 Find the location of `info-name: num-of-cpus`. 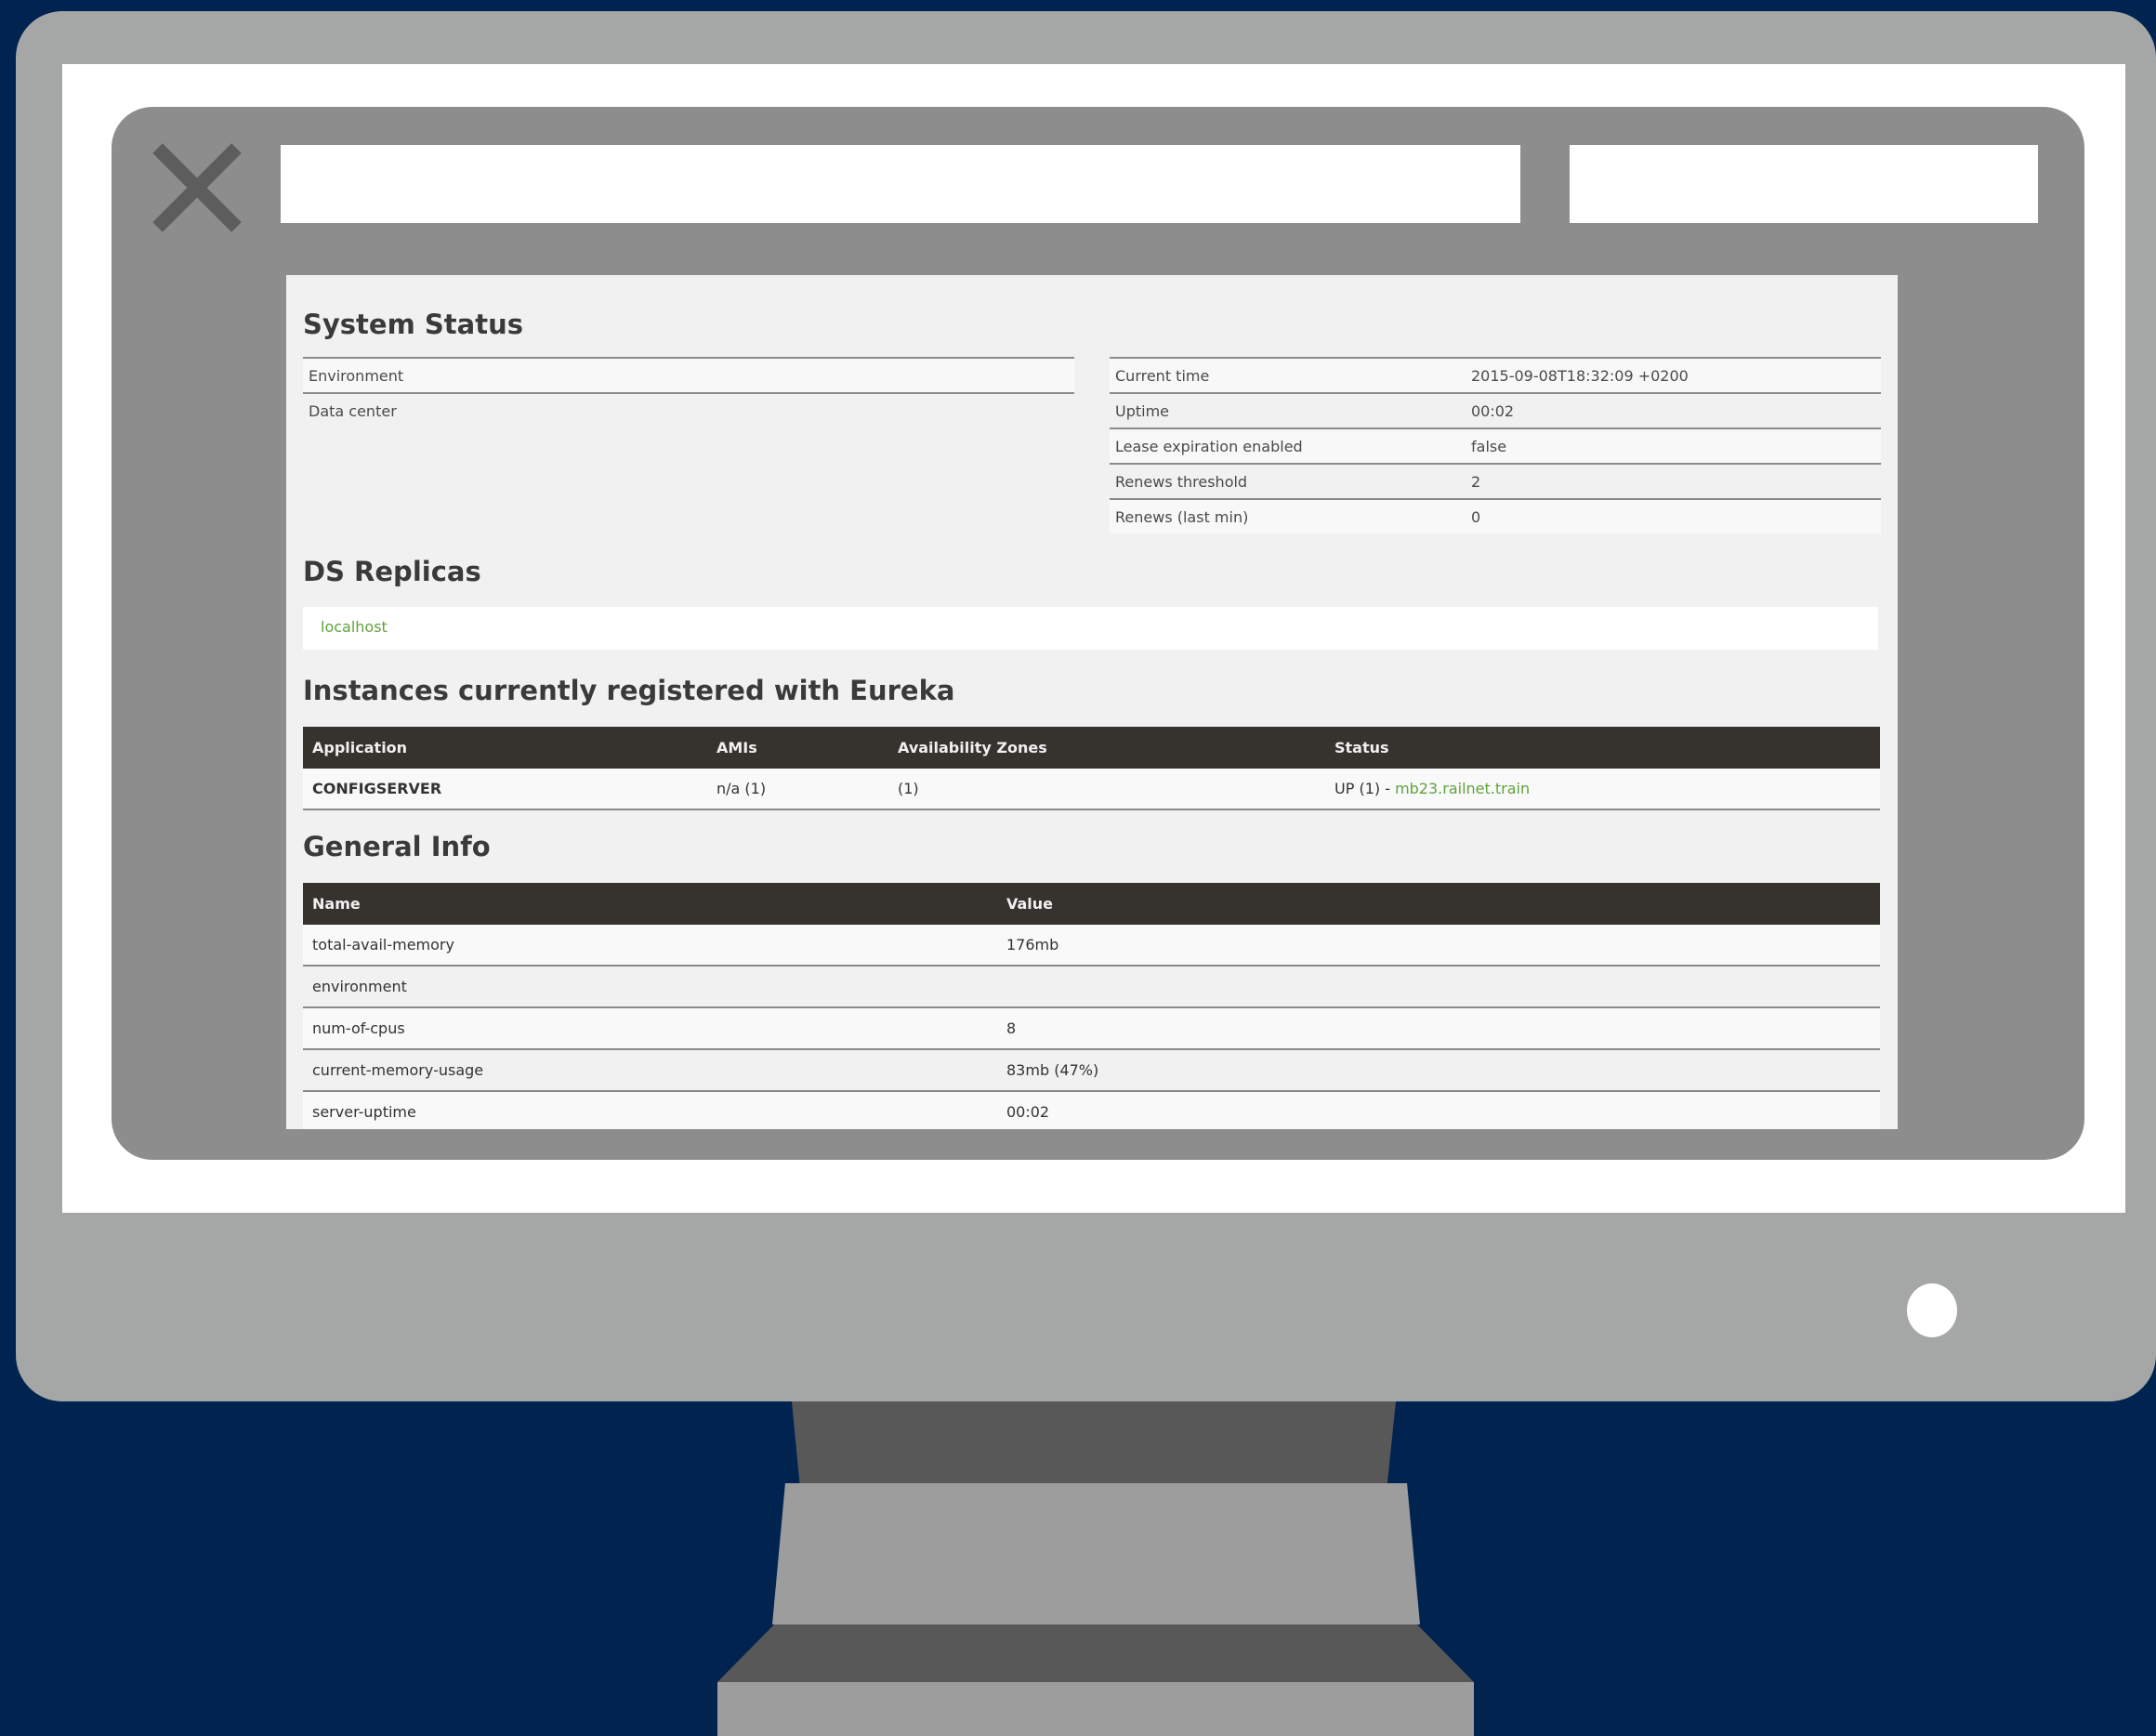

info-name: num-of-cpus is located at coordinates (650, 1029).